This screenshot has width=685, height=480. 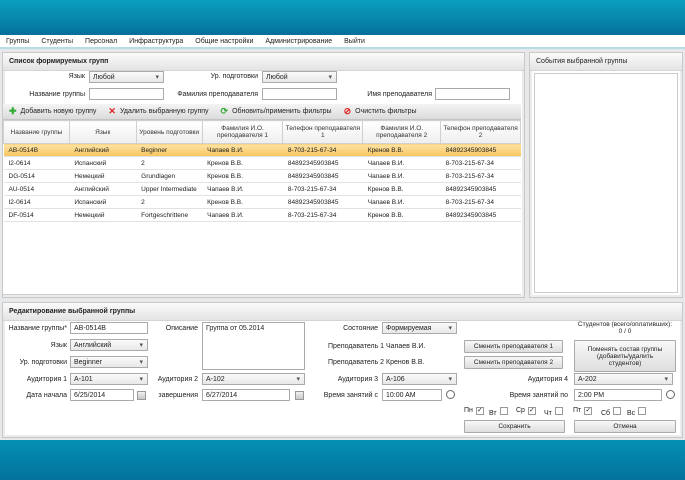 What do you see at coordinates (623, 379) in the screenshot?
I see `room4-select: A-202` at bounding box center [623, 379].